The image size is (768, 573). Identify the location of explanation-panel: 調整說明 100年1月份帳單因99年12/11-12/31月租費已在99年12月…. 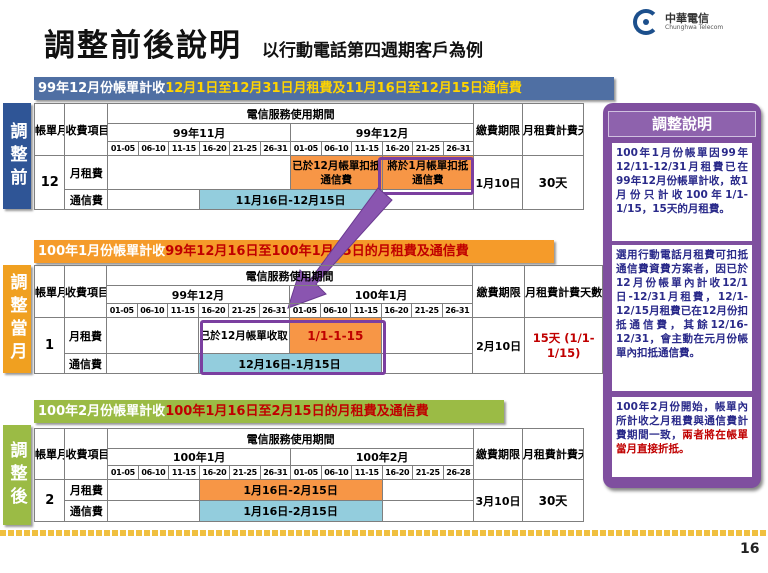
(682, 295).